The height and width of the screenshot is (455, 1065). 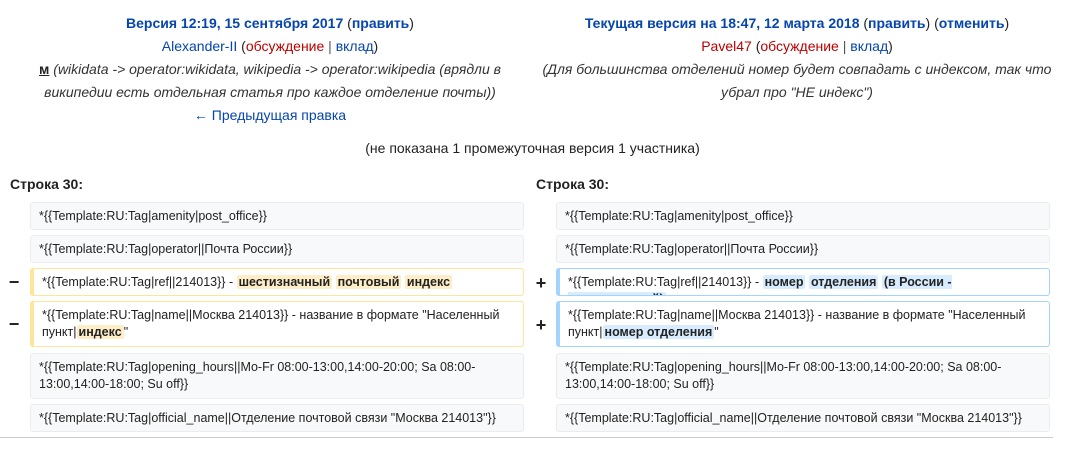 What do you see at coordinates (722, 23) in the screenshot?
I see `right-revision-title-link: Текущая версия на 18:47, 12 марта 2018` at bounding box center [722, 23].